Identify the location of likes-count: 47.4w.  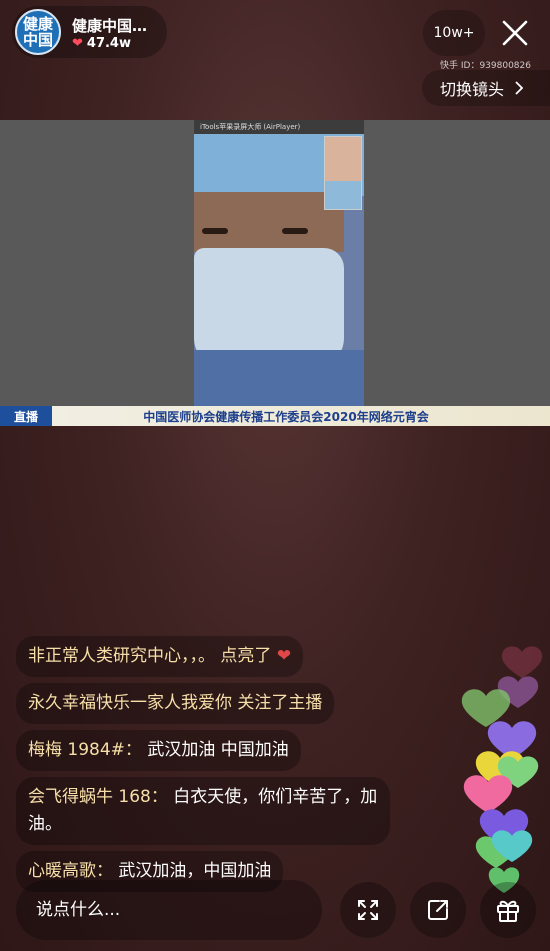
(108, 43).